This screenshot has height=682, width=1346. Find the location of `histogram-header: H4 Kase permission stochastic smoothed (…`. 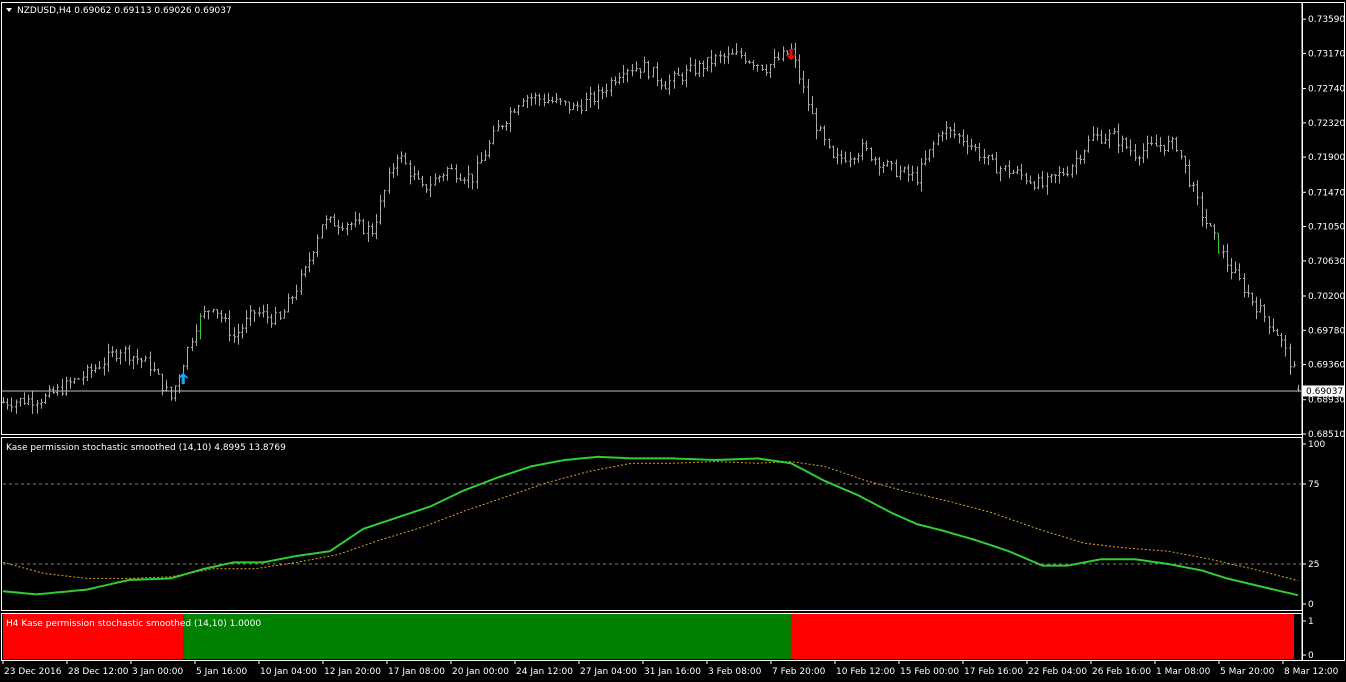

histogram-header: H4 Kase permission stochastic smoothed (… is located at coordinates (133, 624).